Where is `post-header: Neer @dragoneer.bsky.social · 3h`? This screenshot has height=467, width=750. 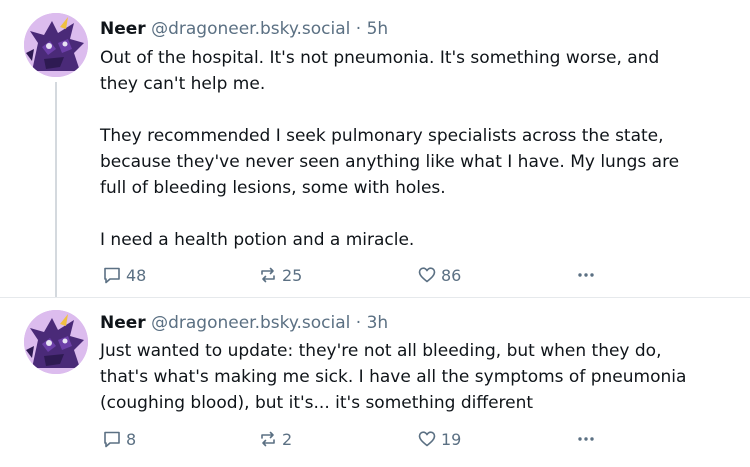
post-header: Neer @dragoneer.bsky.social · 3h is located at coordinates (244, 323).